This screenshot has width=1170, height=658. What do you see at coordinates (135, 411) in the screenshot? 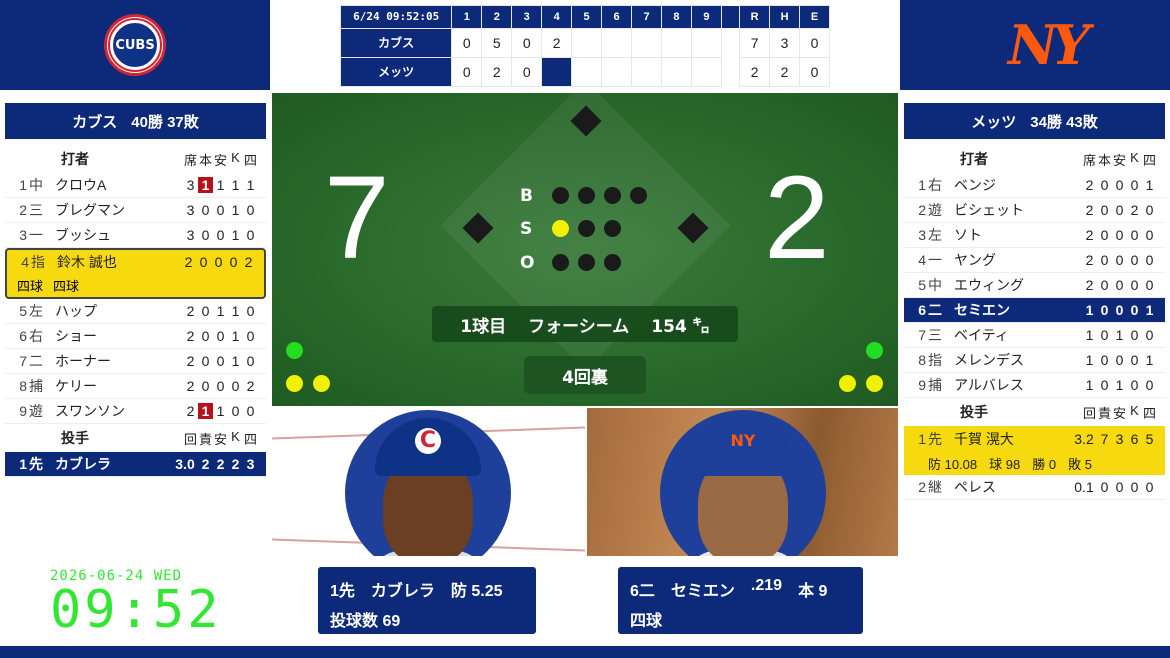
I see `batter-row: 9 遊 スワンソン 2 1 1 0 0` at bounding box center [135, 411].